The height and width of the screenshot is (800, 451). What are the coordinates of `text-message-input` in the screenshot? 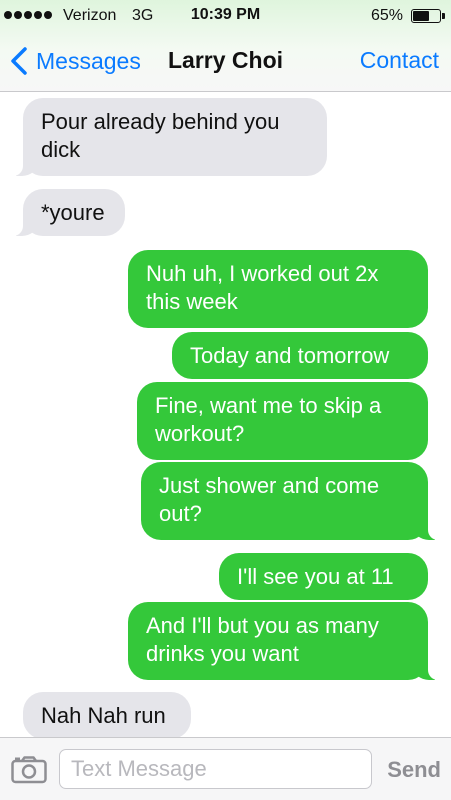 It's located at (215, 769).